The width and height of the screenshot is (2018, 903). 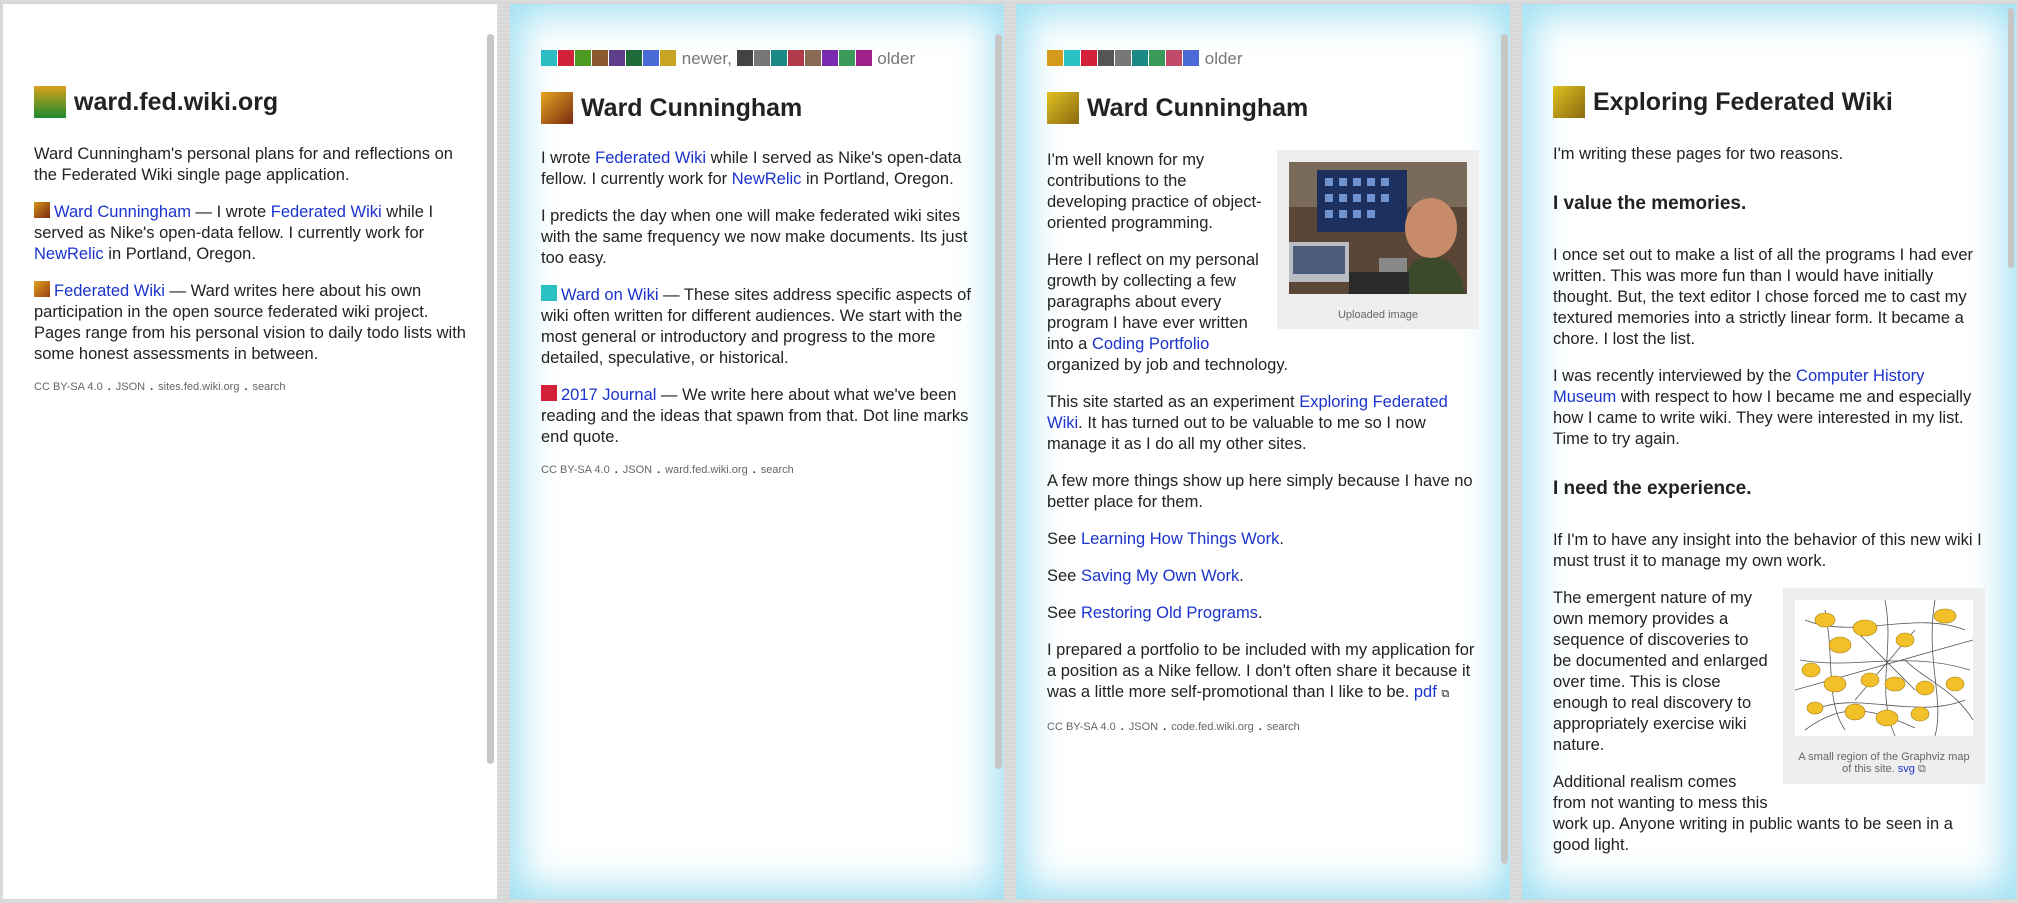 I want to click on page-title: ward.fed.wiki.org, so click(x=250, y=102).